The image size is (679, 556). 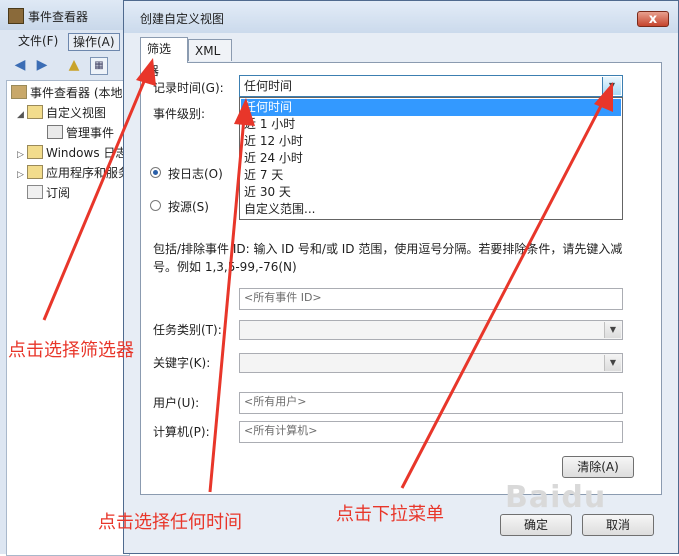 What do you see at coordinates (618, 525) in the screenshot?
I see `cancel-button: 取消` at bounding box center [618, 525].